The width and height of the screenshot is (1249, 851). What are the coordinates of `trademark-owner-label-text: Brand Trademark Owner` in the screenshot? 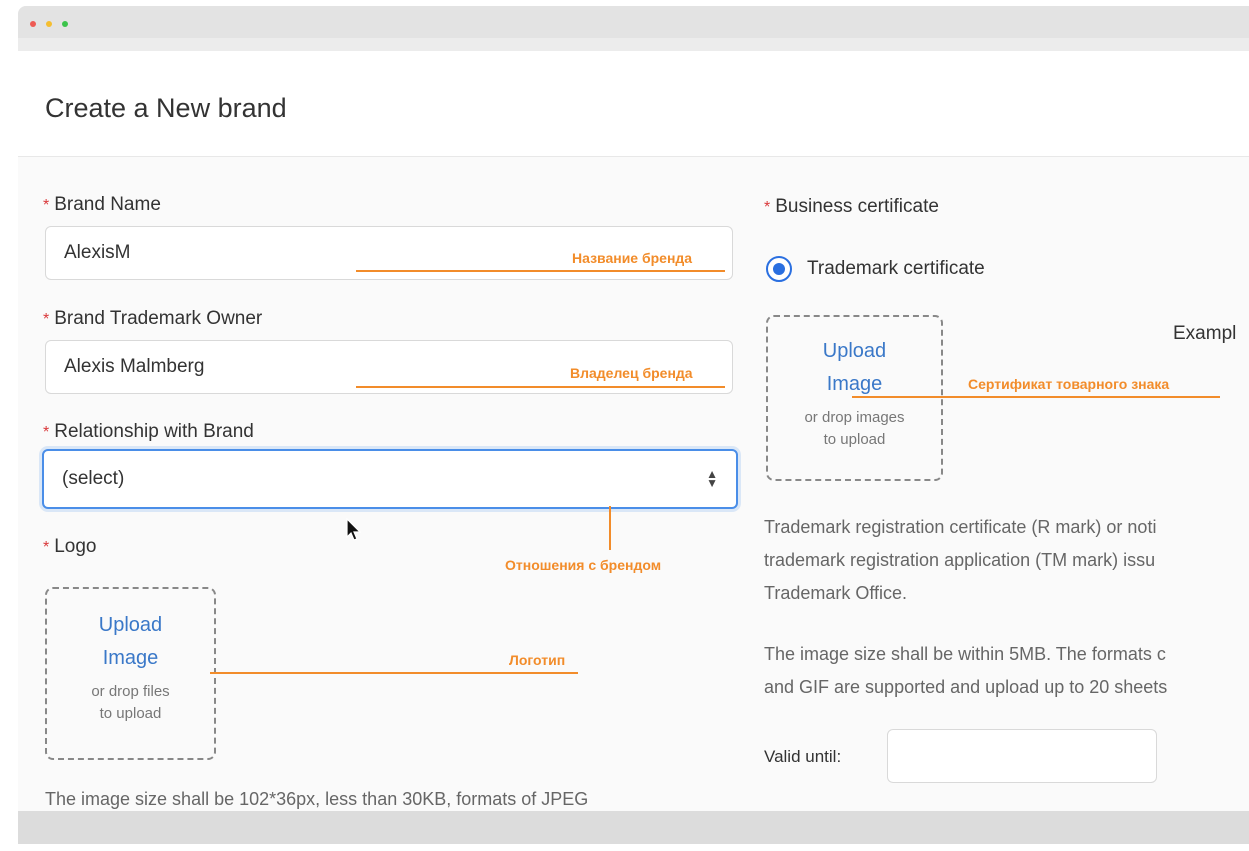 It's located at (158, 318).